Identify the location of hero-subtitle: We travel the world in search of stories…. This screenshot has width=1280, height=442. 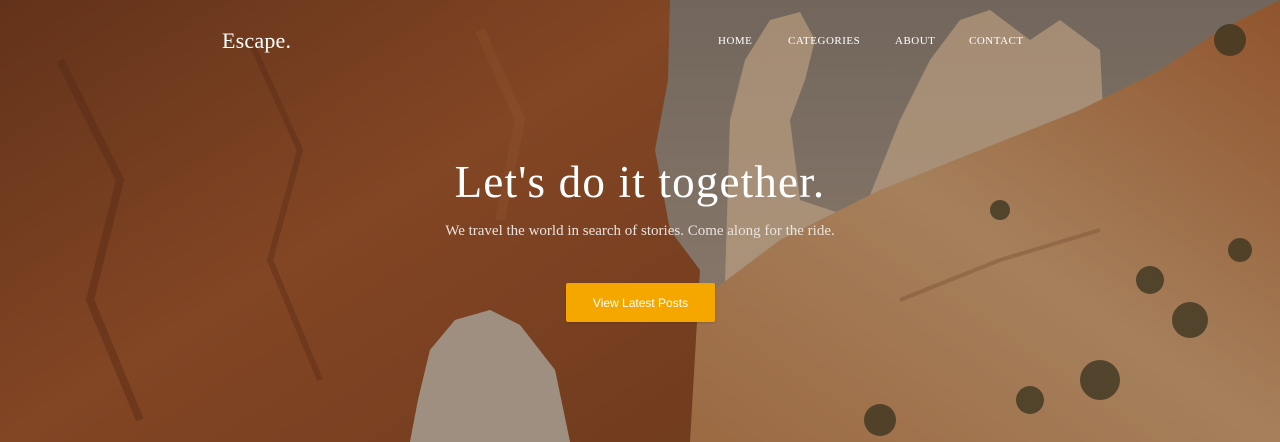
(640, 231).